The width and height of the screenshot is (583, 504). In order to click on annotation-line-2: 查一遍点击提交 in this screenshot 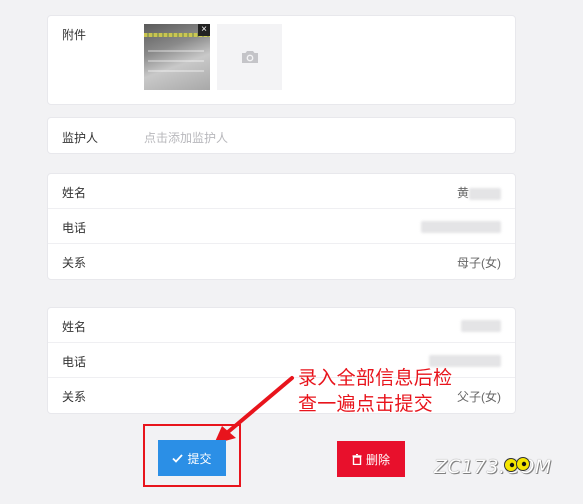, I will do `click(366, 404)`.